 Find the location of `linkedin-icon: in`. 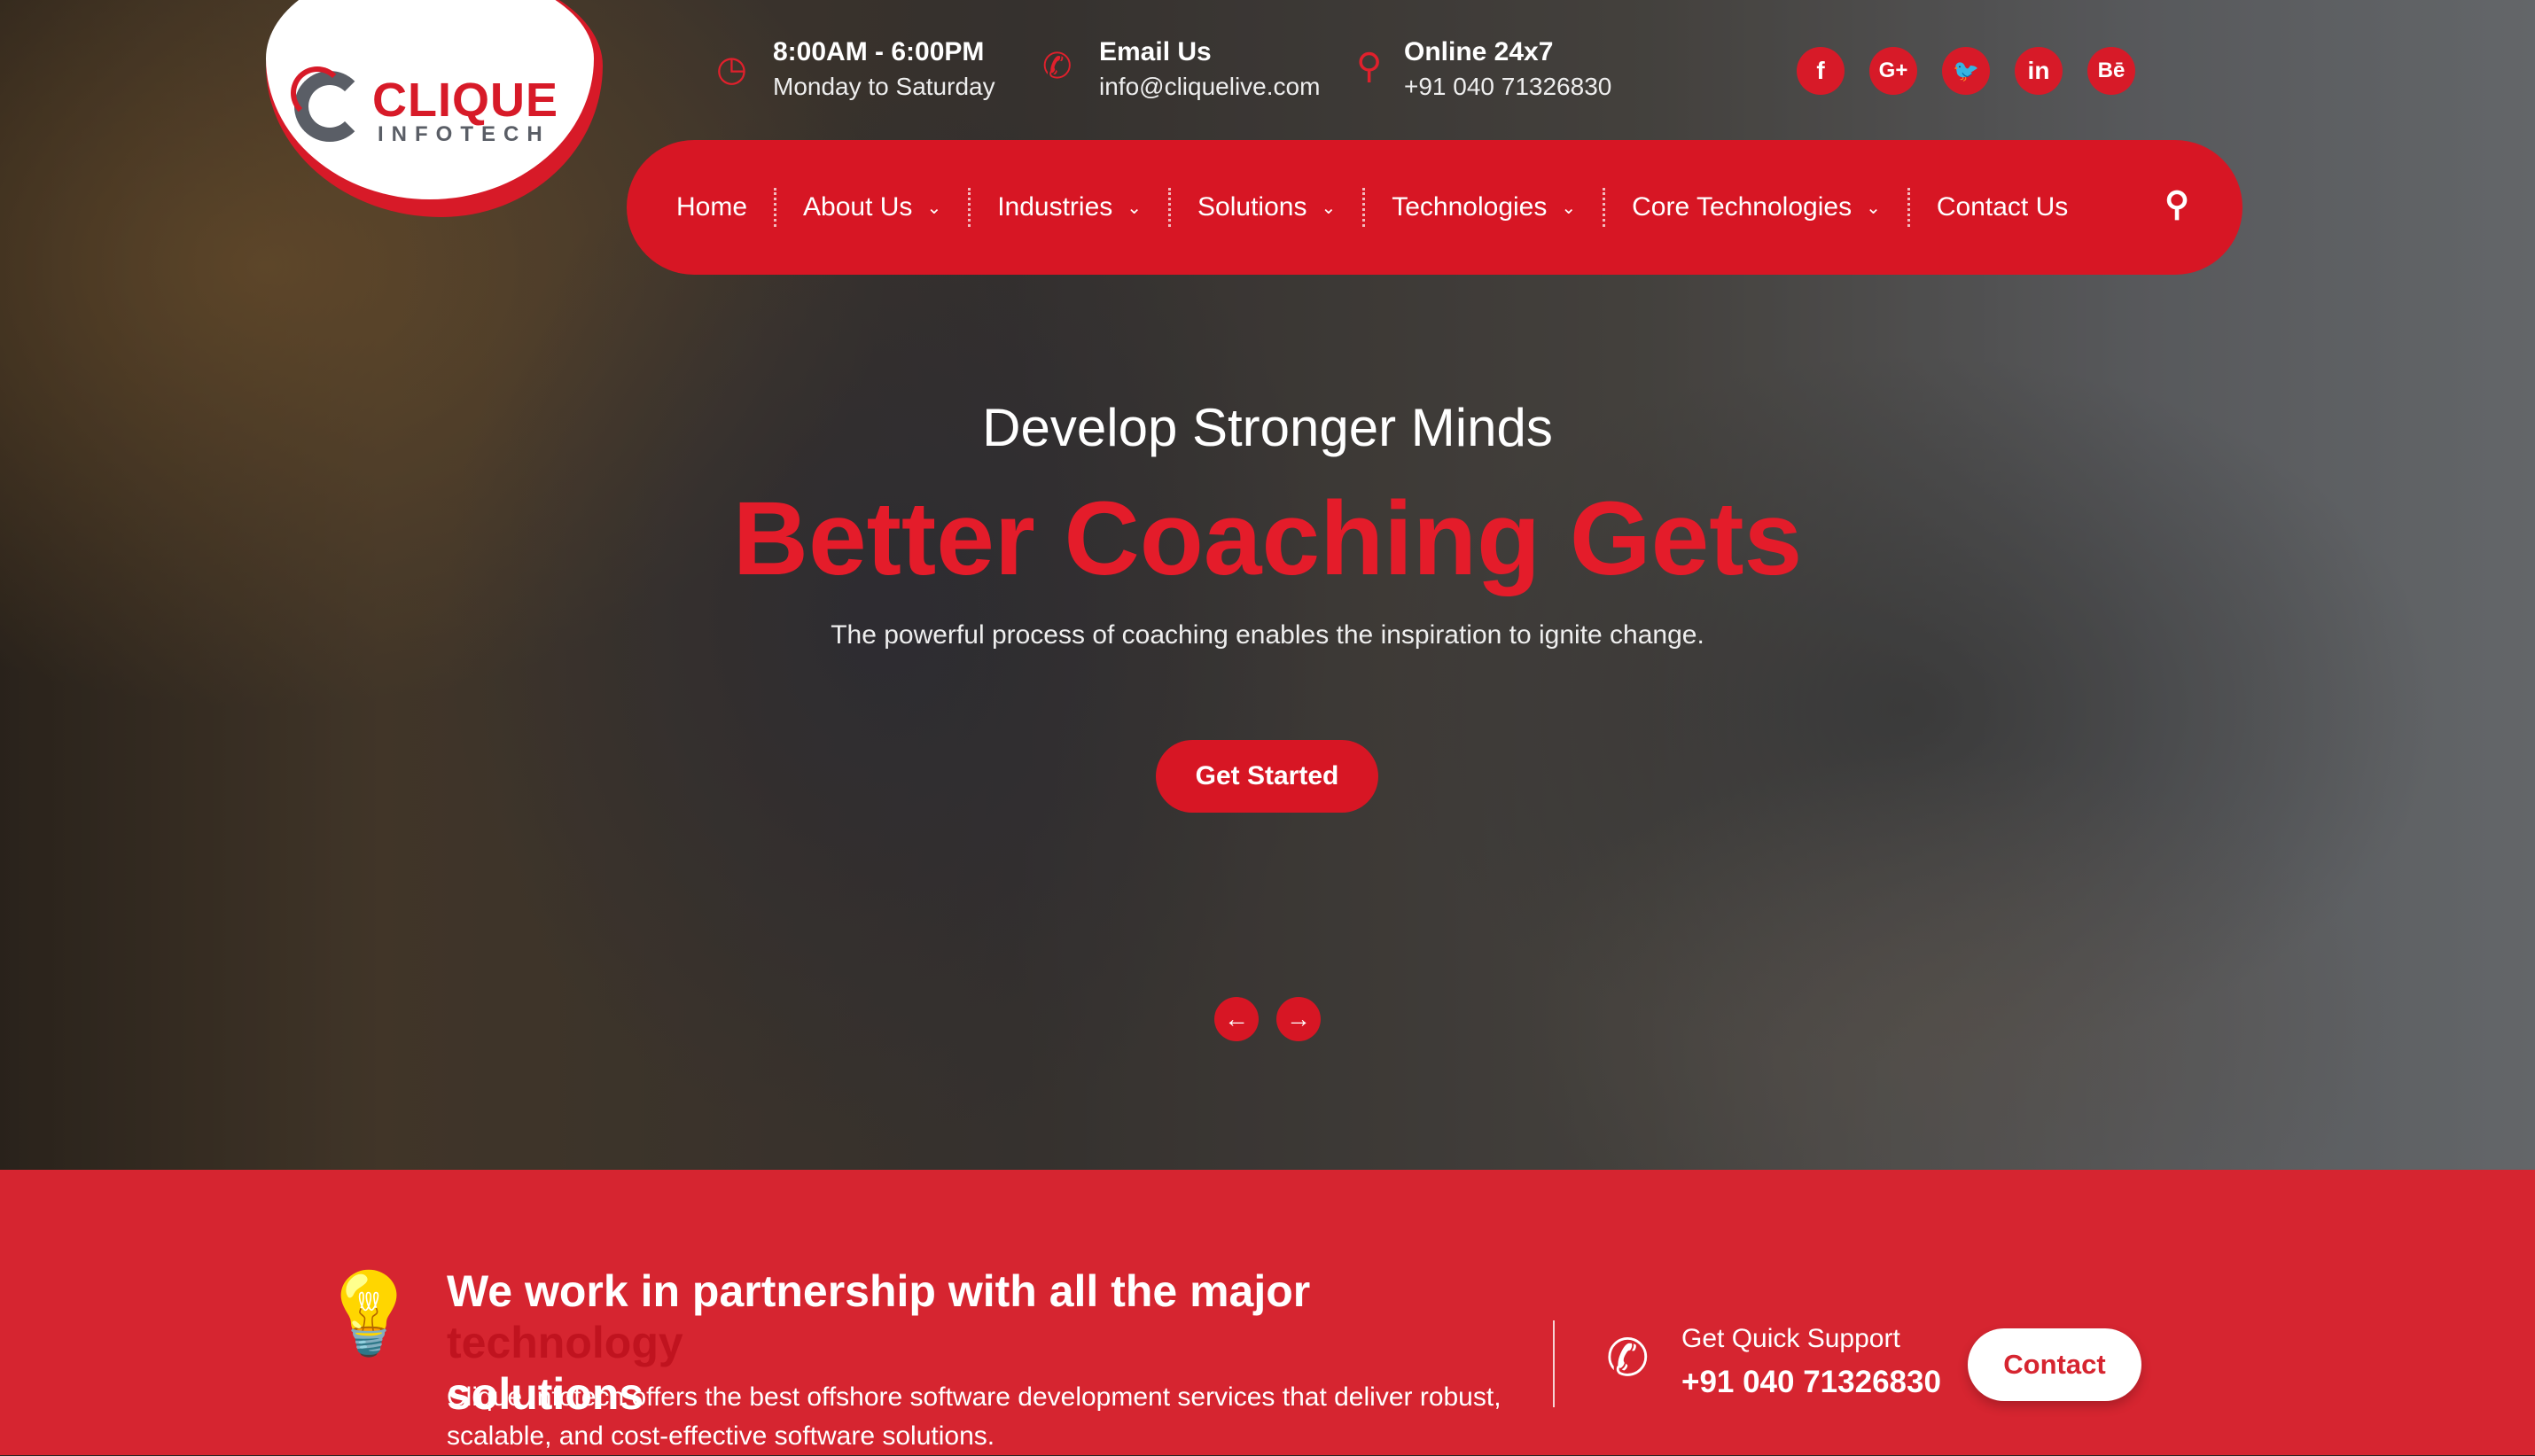

linkedin-icon: in is located at coordinates (2039, 71).